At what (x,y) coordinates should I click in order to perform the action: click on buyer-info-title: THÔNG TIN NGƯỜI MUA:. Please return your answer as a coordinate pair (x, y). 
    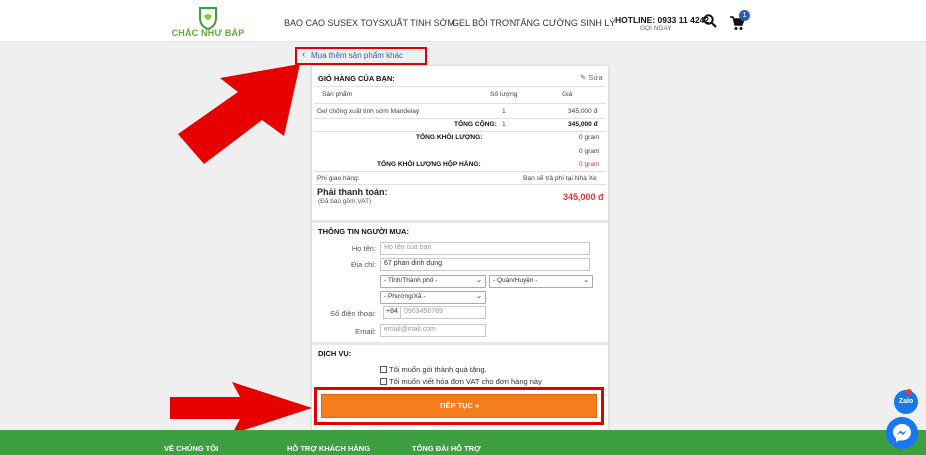
    Looking at the image, I should click on (363, 231).